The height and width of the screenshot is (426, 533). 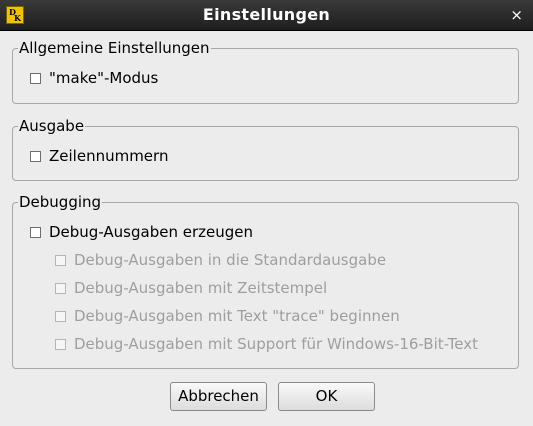 What do you see at coordinates (265, 71) in the screenshot?
I see `group-general: Allgemeine Einstellungen "make"-Modus` at bounding box center [265, 71].